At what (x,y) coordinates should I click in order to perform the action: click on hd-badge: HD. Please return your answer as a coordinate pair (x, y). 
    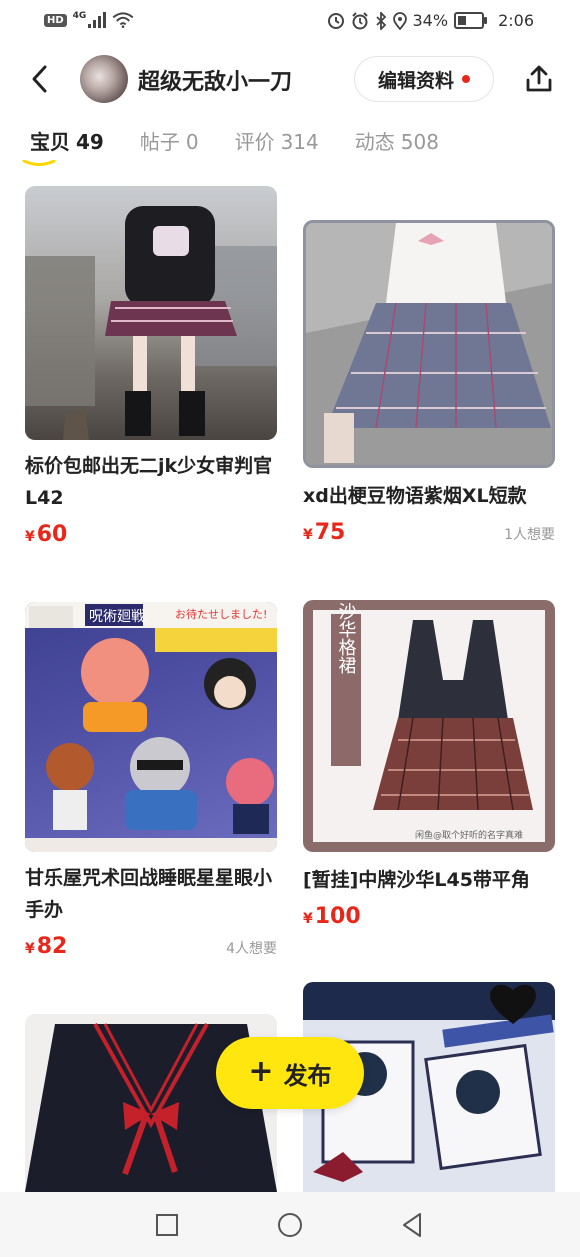
    Looking at the image, I should click on (55, 20).